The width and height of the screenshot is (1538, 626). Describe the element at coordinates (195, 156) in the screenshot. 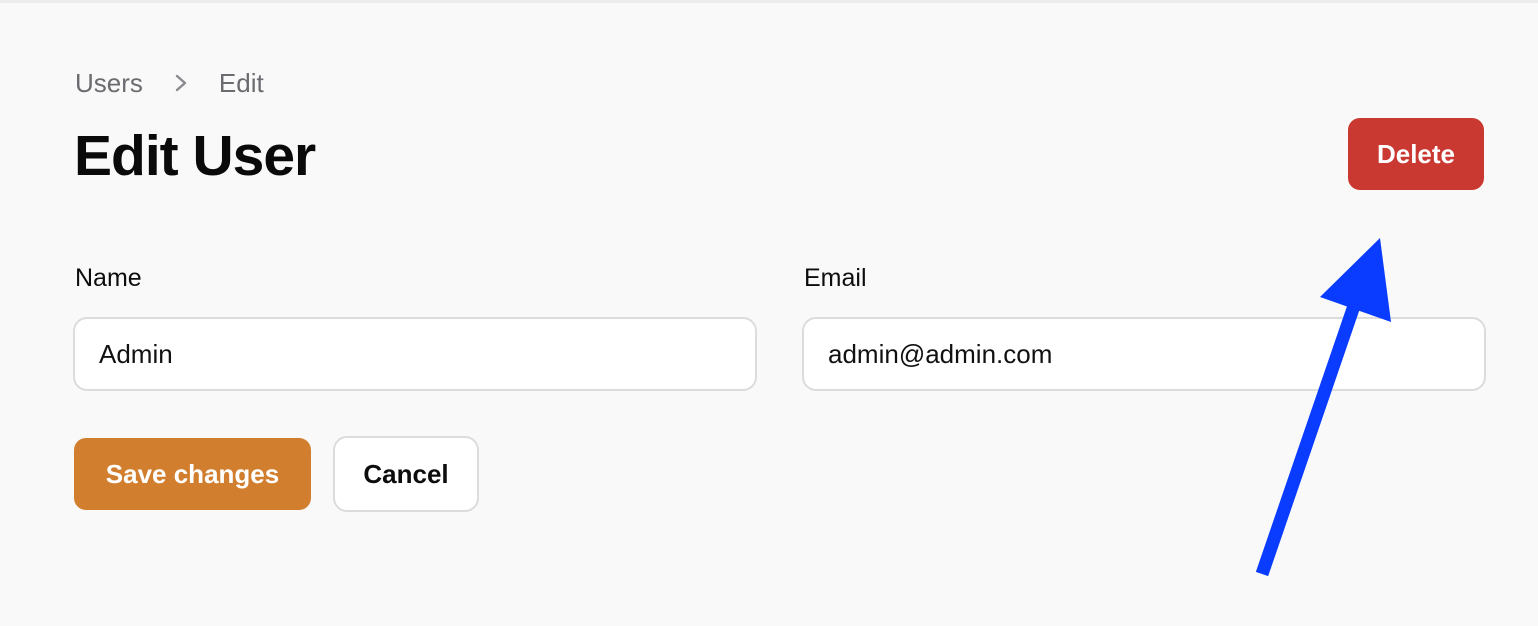

I see `page-title: Edit User` at that location.